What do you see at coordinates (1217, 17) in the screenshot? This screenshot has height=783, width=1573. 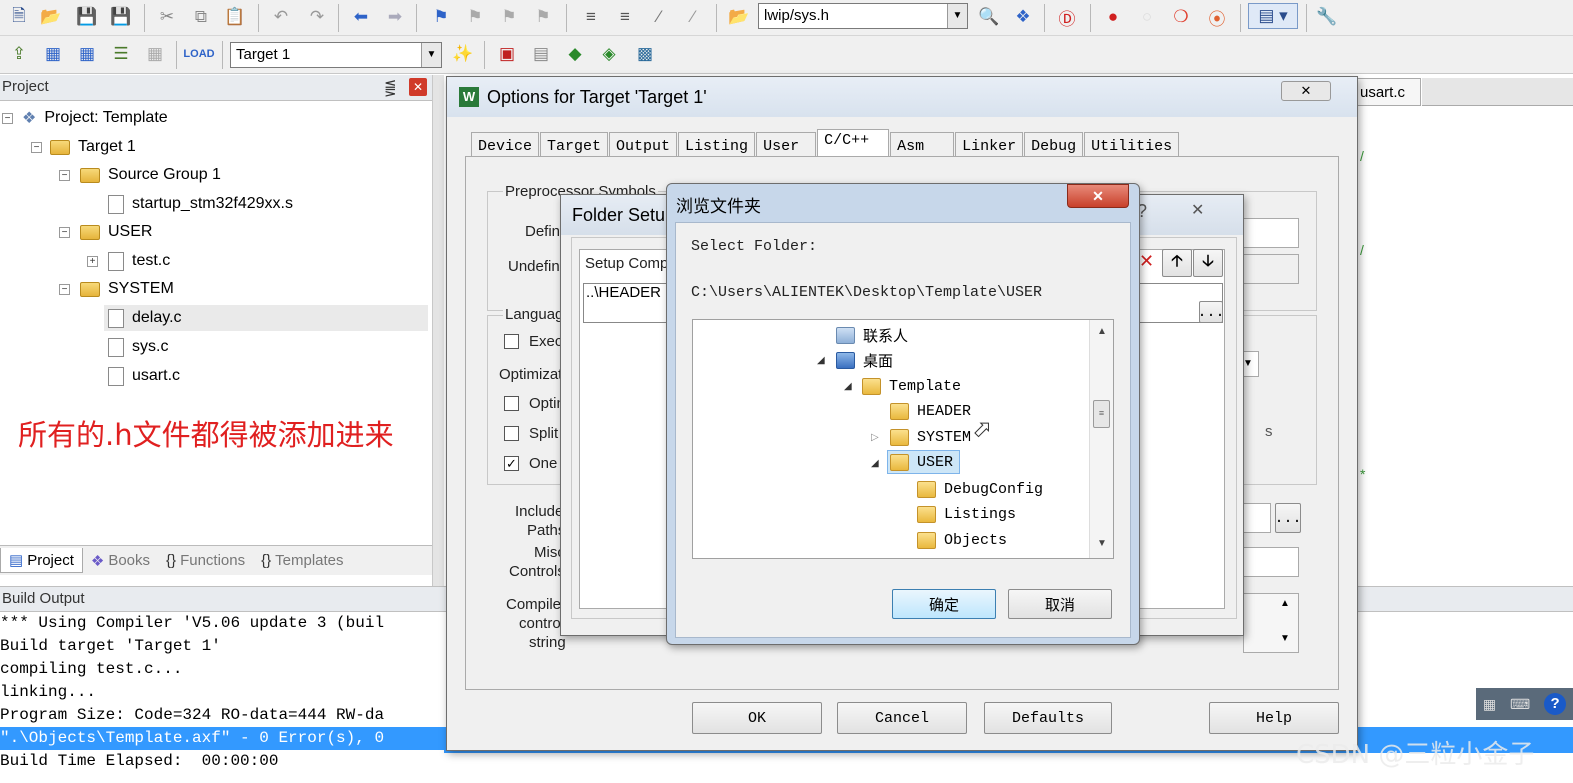 I see `breakpoint-clear-icon: ⦿` at bounding box center [1217, 17].